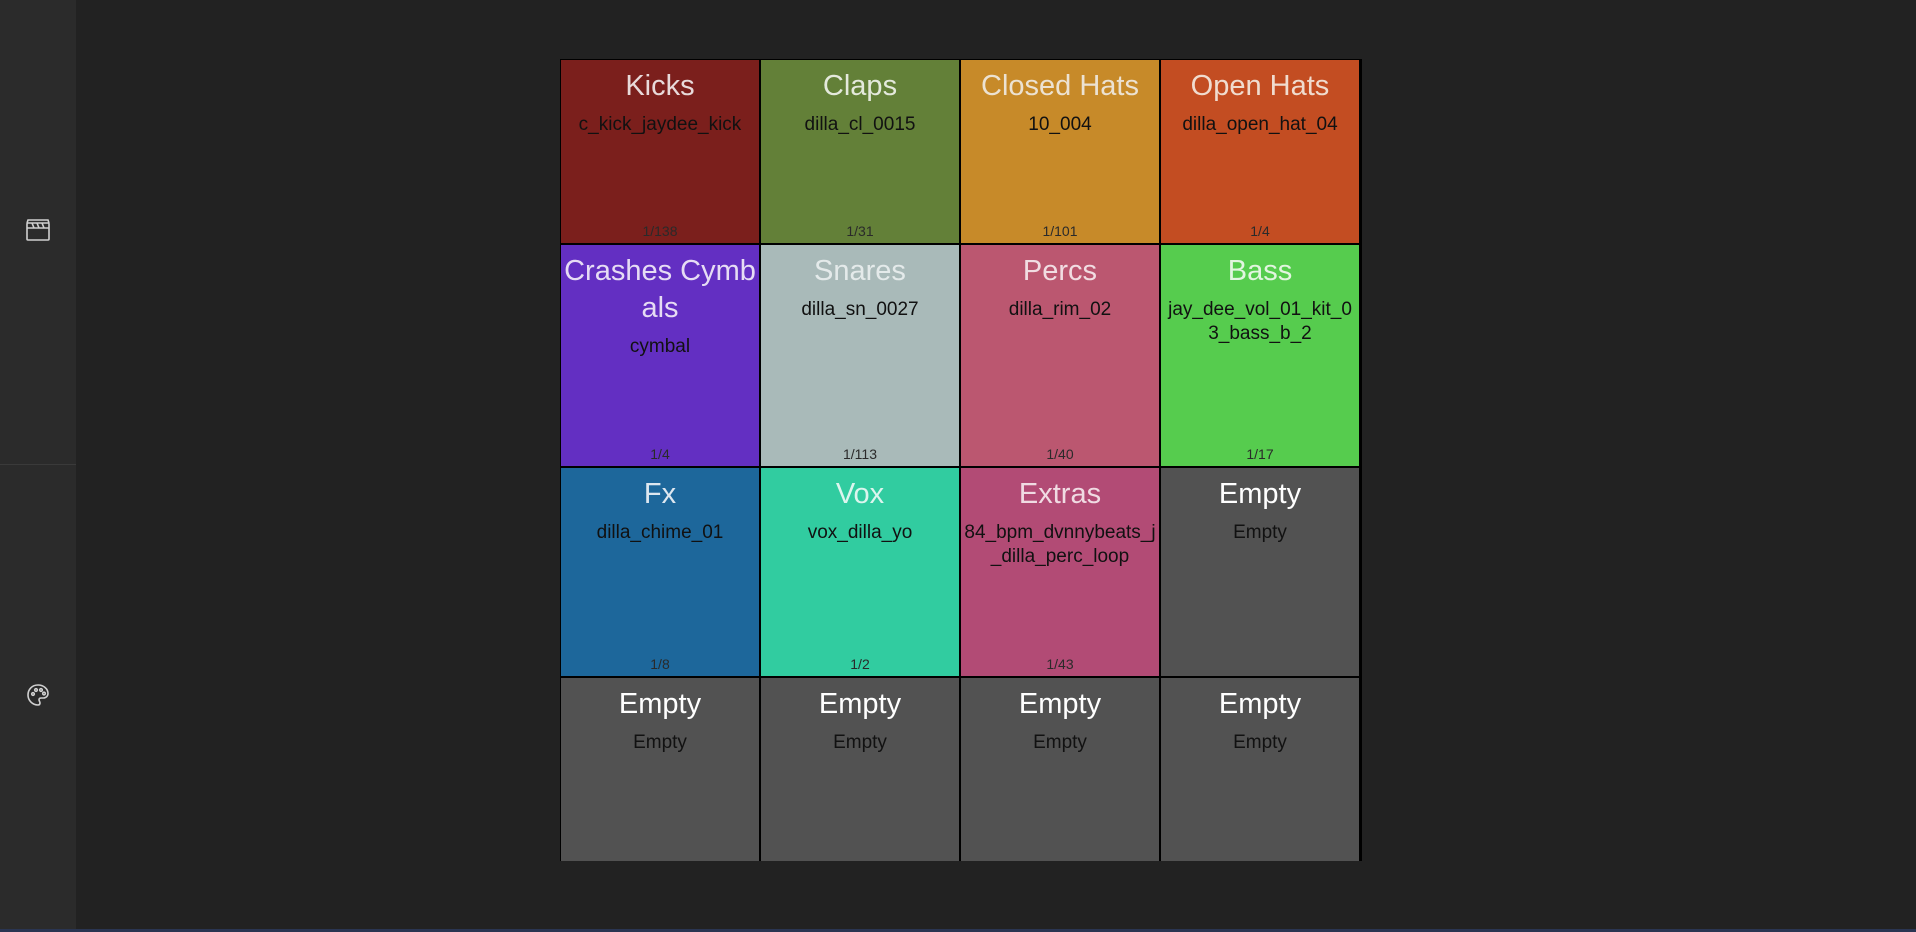  I want to click on drum-pad: Percs dilla_rim_02 1/40, so click(1060, 355).